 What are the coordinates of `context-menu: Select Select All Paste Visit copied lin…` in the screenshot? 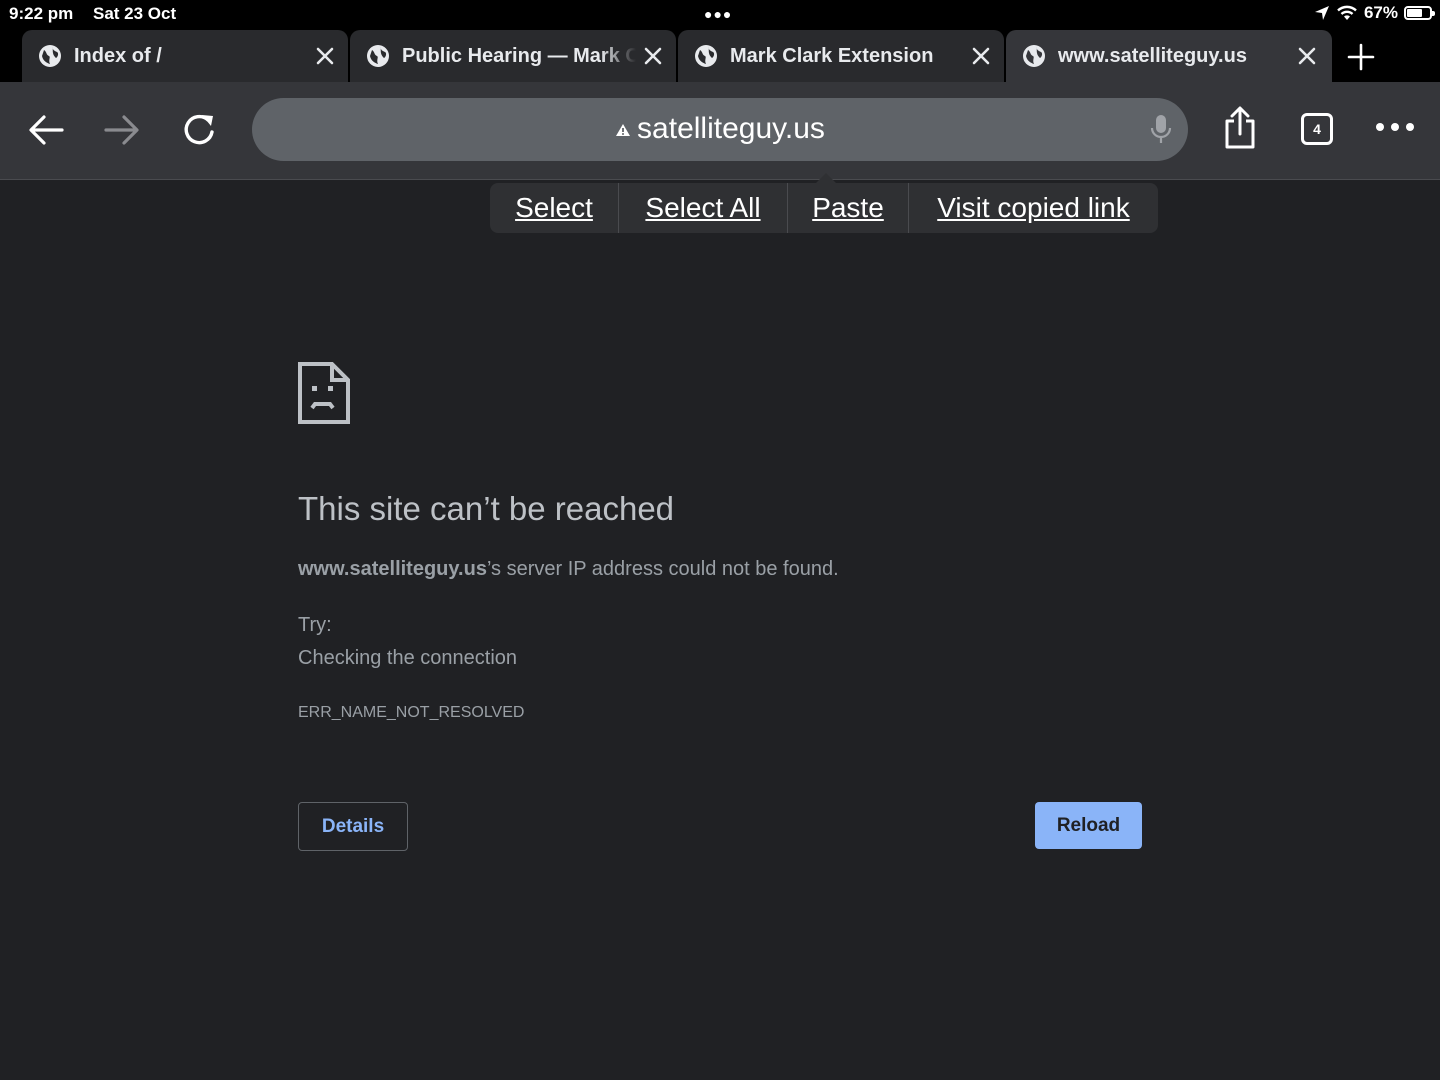 It's located at (824, 208).